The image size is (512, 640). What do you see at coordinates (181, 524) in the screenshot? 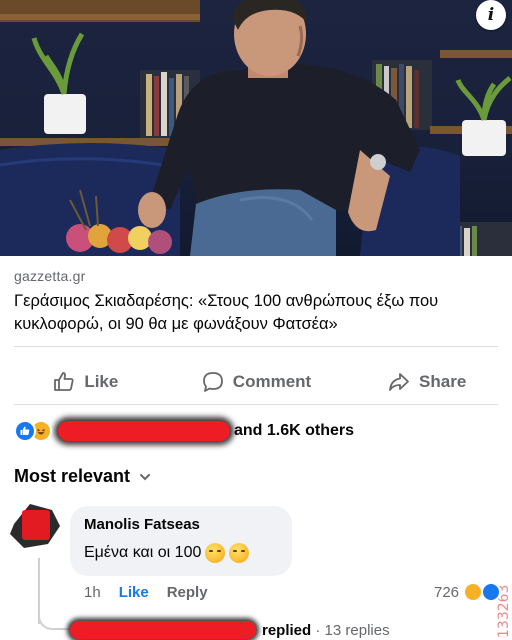
I see `comment-author: Manolis Fatseas` at bounding box center [181, 524].